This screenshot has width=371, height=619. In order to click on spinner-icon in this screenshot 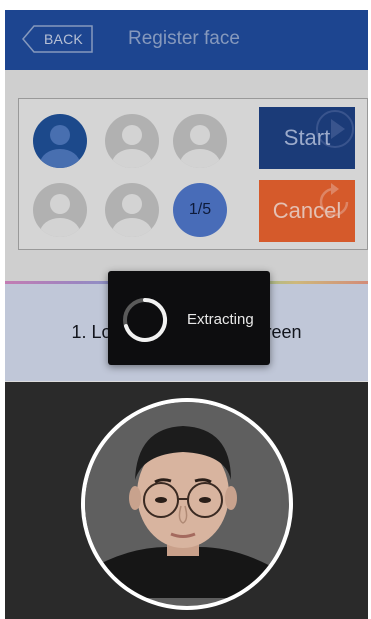, I will do `click(145, 319)`.